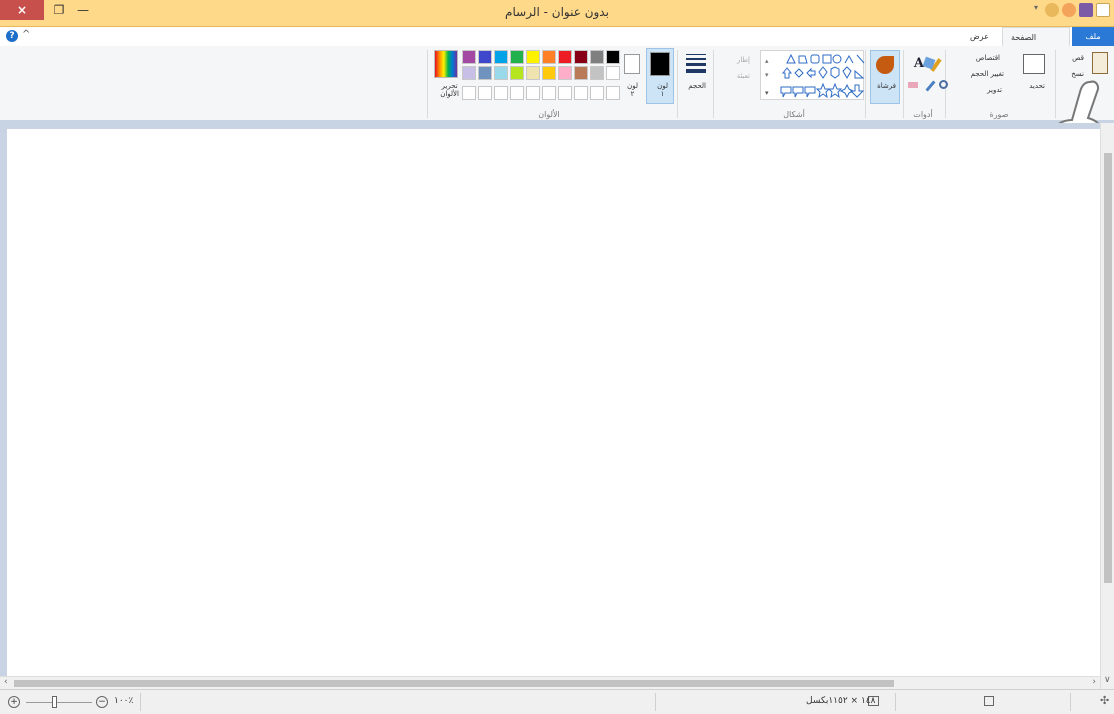 This screenshot has height=714, width=1114. I want to click on color1-swatch, so click(660, 64).